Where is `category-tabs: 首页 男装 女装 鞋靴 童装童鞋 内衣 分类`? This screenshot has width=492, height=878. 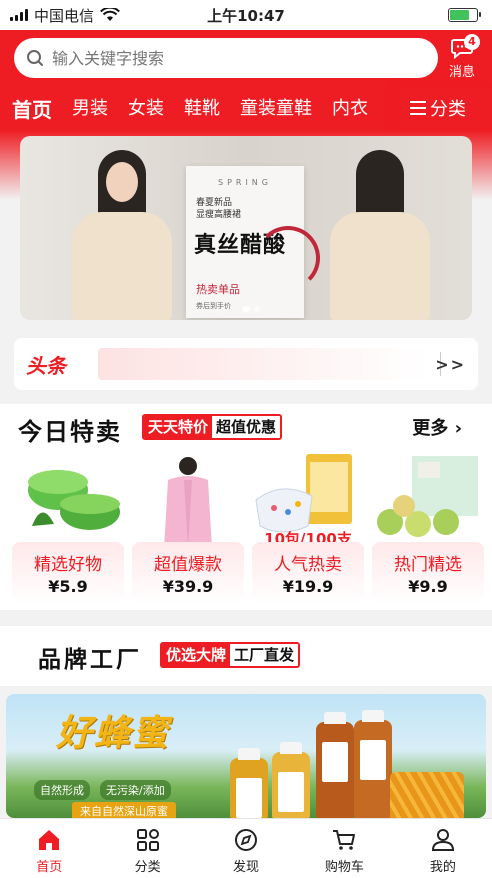 category-tabs: 首页 男装 女装 鞋靴 童装童鞋 内衣 分类 is located at coordinates (246, 108).